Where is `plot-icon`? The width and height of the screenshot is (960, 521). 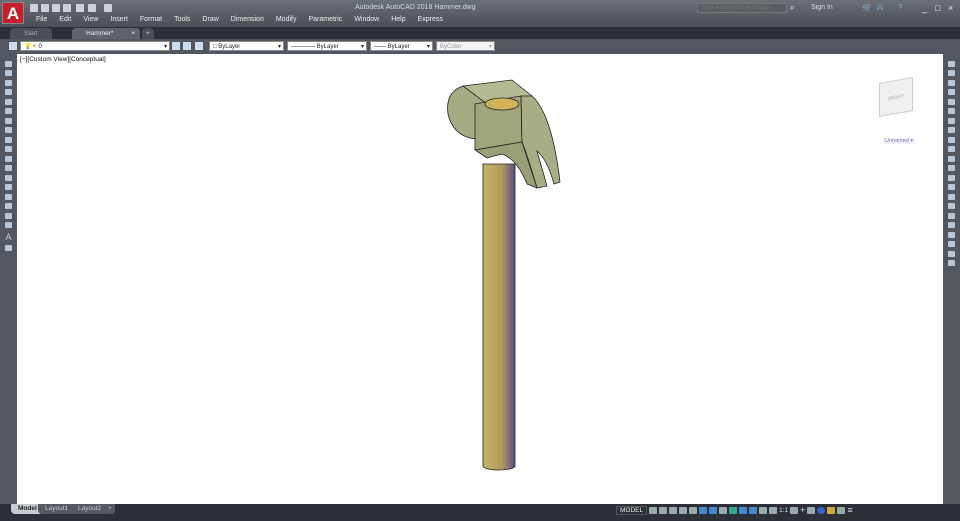 plot-icon is located at coordinates (80, 8).